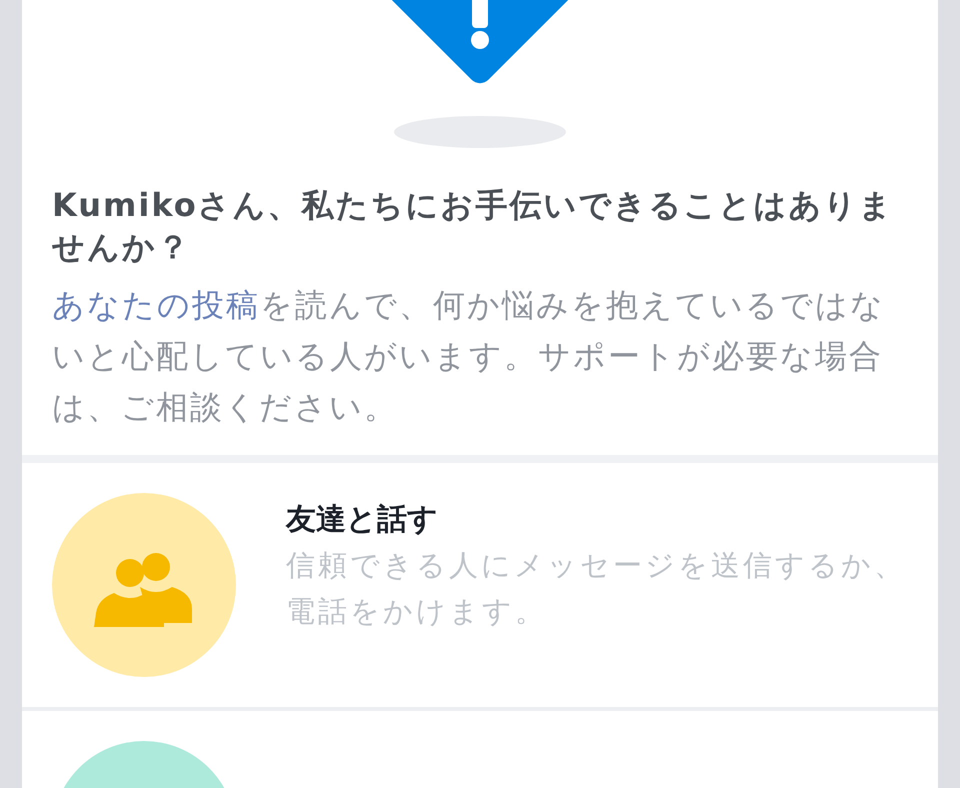 Image resolution: width=960 pixels, height=788 pixels. I want to click on option-description: 信頼できる人にメッセージを送信するか、電話をかけます。, so click(596, 588).